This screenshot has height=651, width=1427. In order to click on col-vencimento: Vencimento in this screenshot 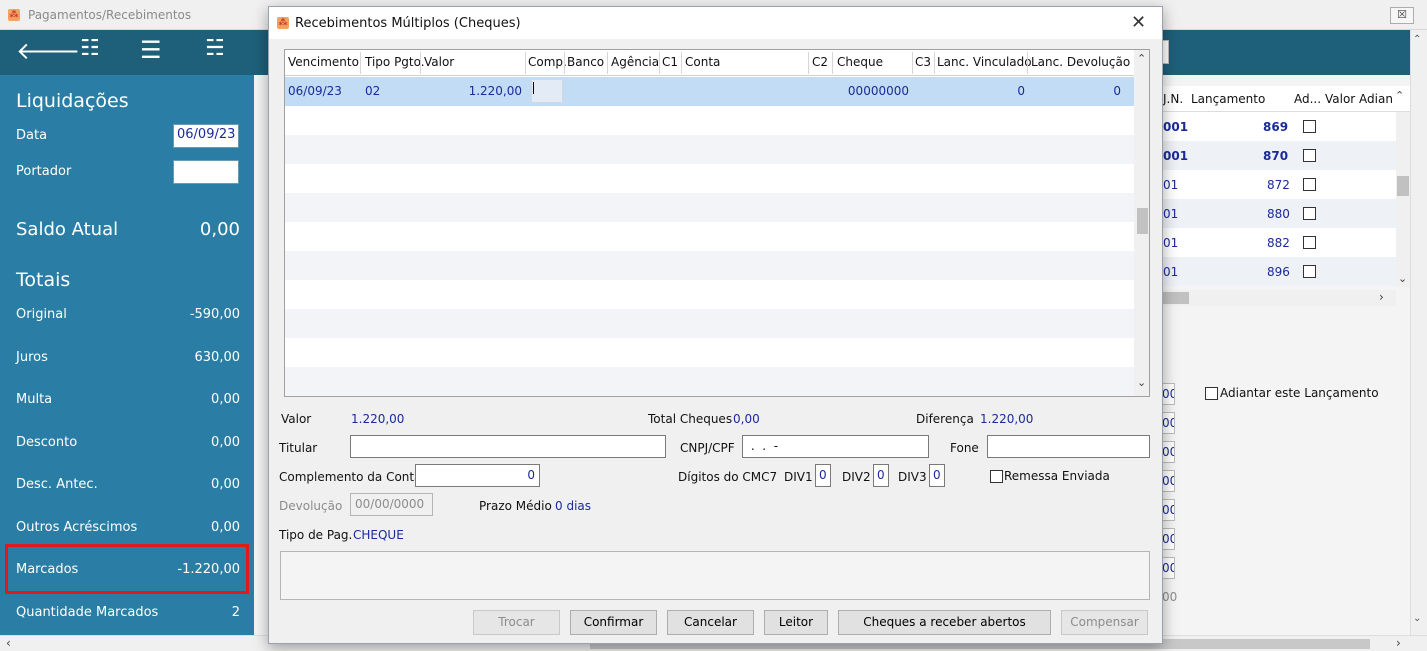, I will do `click(323, 62)`.